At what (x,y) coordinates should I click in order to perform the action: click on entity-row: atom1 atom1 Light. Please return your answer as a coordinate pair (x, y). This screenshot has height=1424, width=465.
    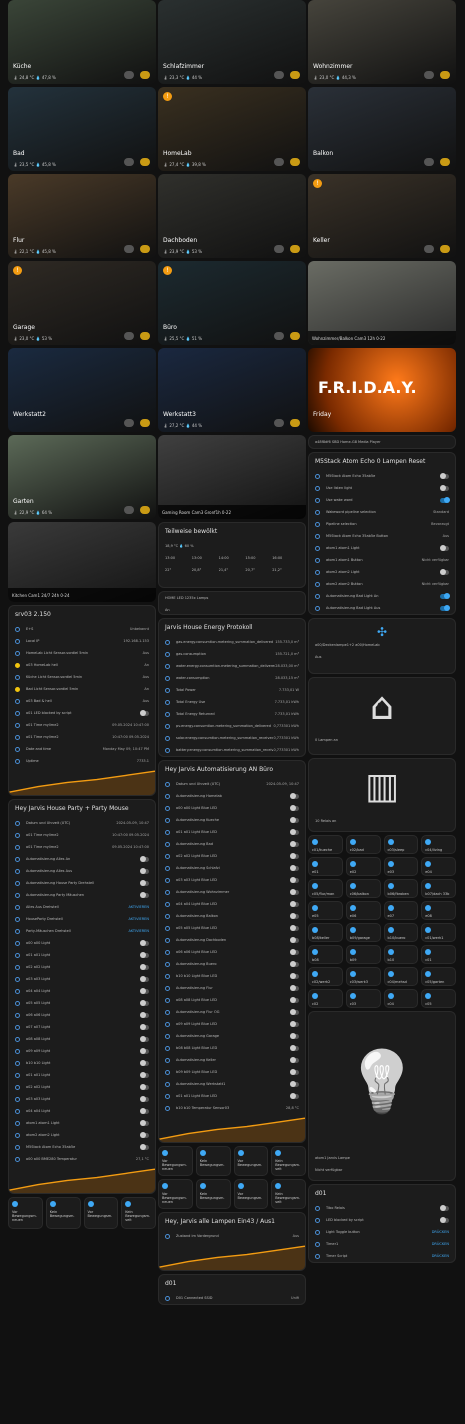
    Looking at the image, I should click on (82, 1123).